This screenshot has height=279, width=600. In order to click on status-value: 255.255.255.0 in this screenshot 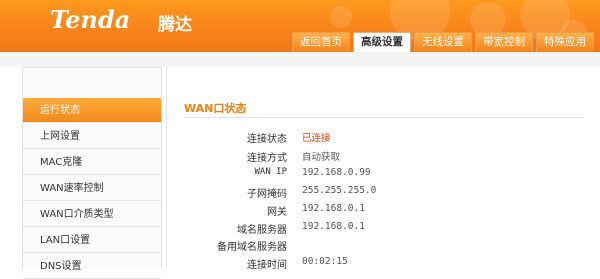, I will do `click(339, 190)`.